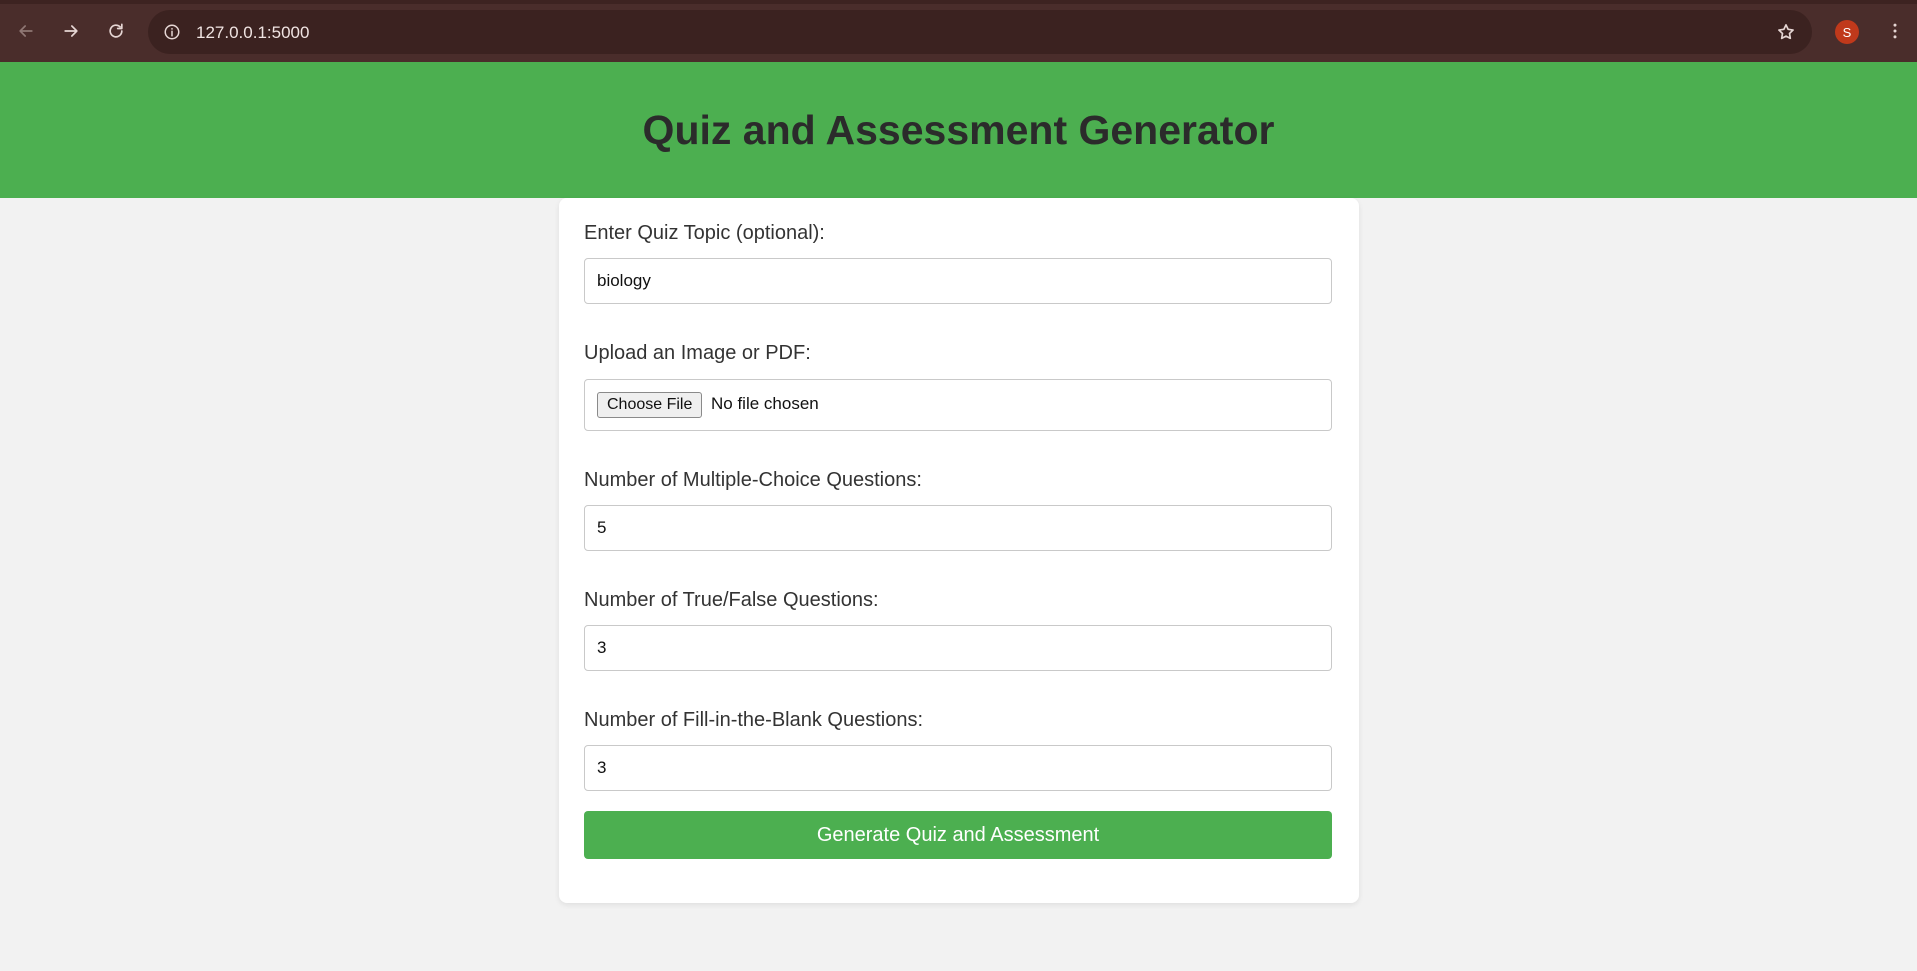  What do you see at coordinates (958, 648) in the screenshot?
I see `true-false-count-input` at bounding box center [958, 648].